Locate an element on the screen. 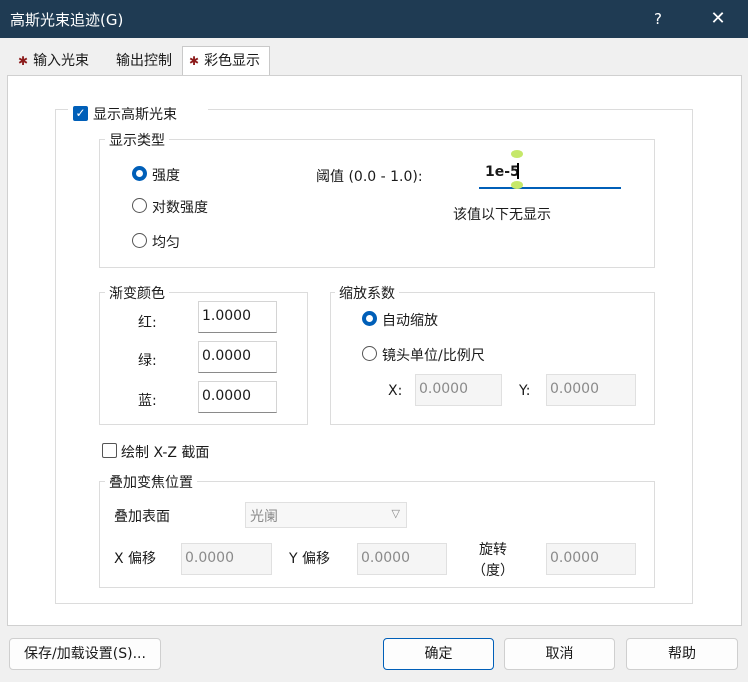 This screenshot has height=682, width=748. xz-section-checkbox is located at coordinates (109, 450).